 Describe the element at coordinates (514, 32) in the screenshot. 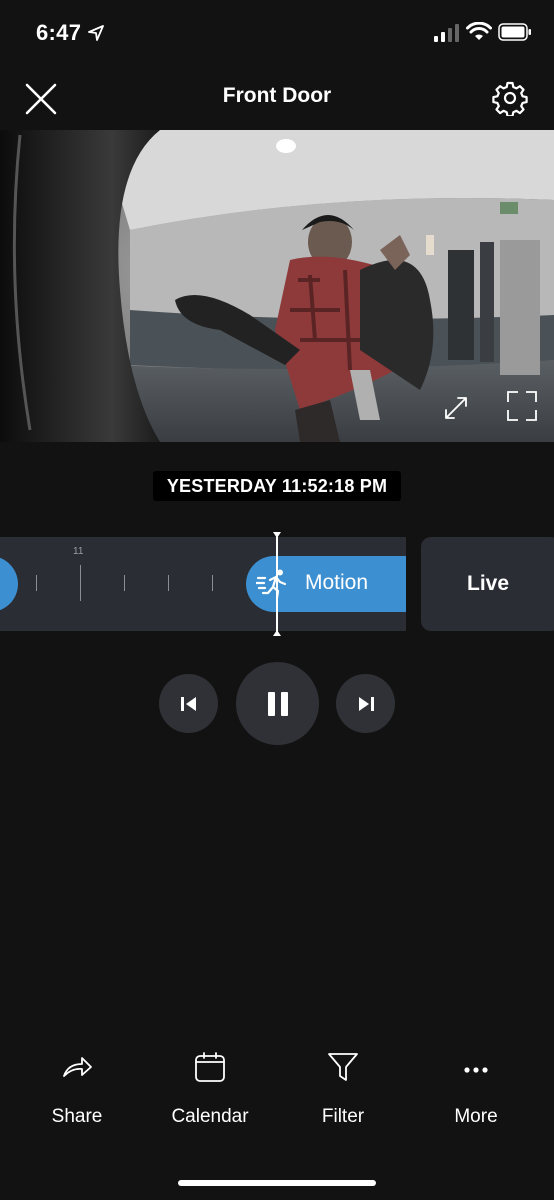

I see `battery-icon` at that location.